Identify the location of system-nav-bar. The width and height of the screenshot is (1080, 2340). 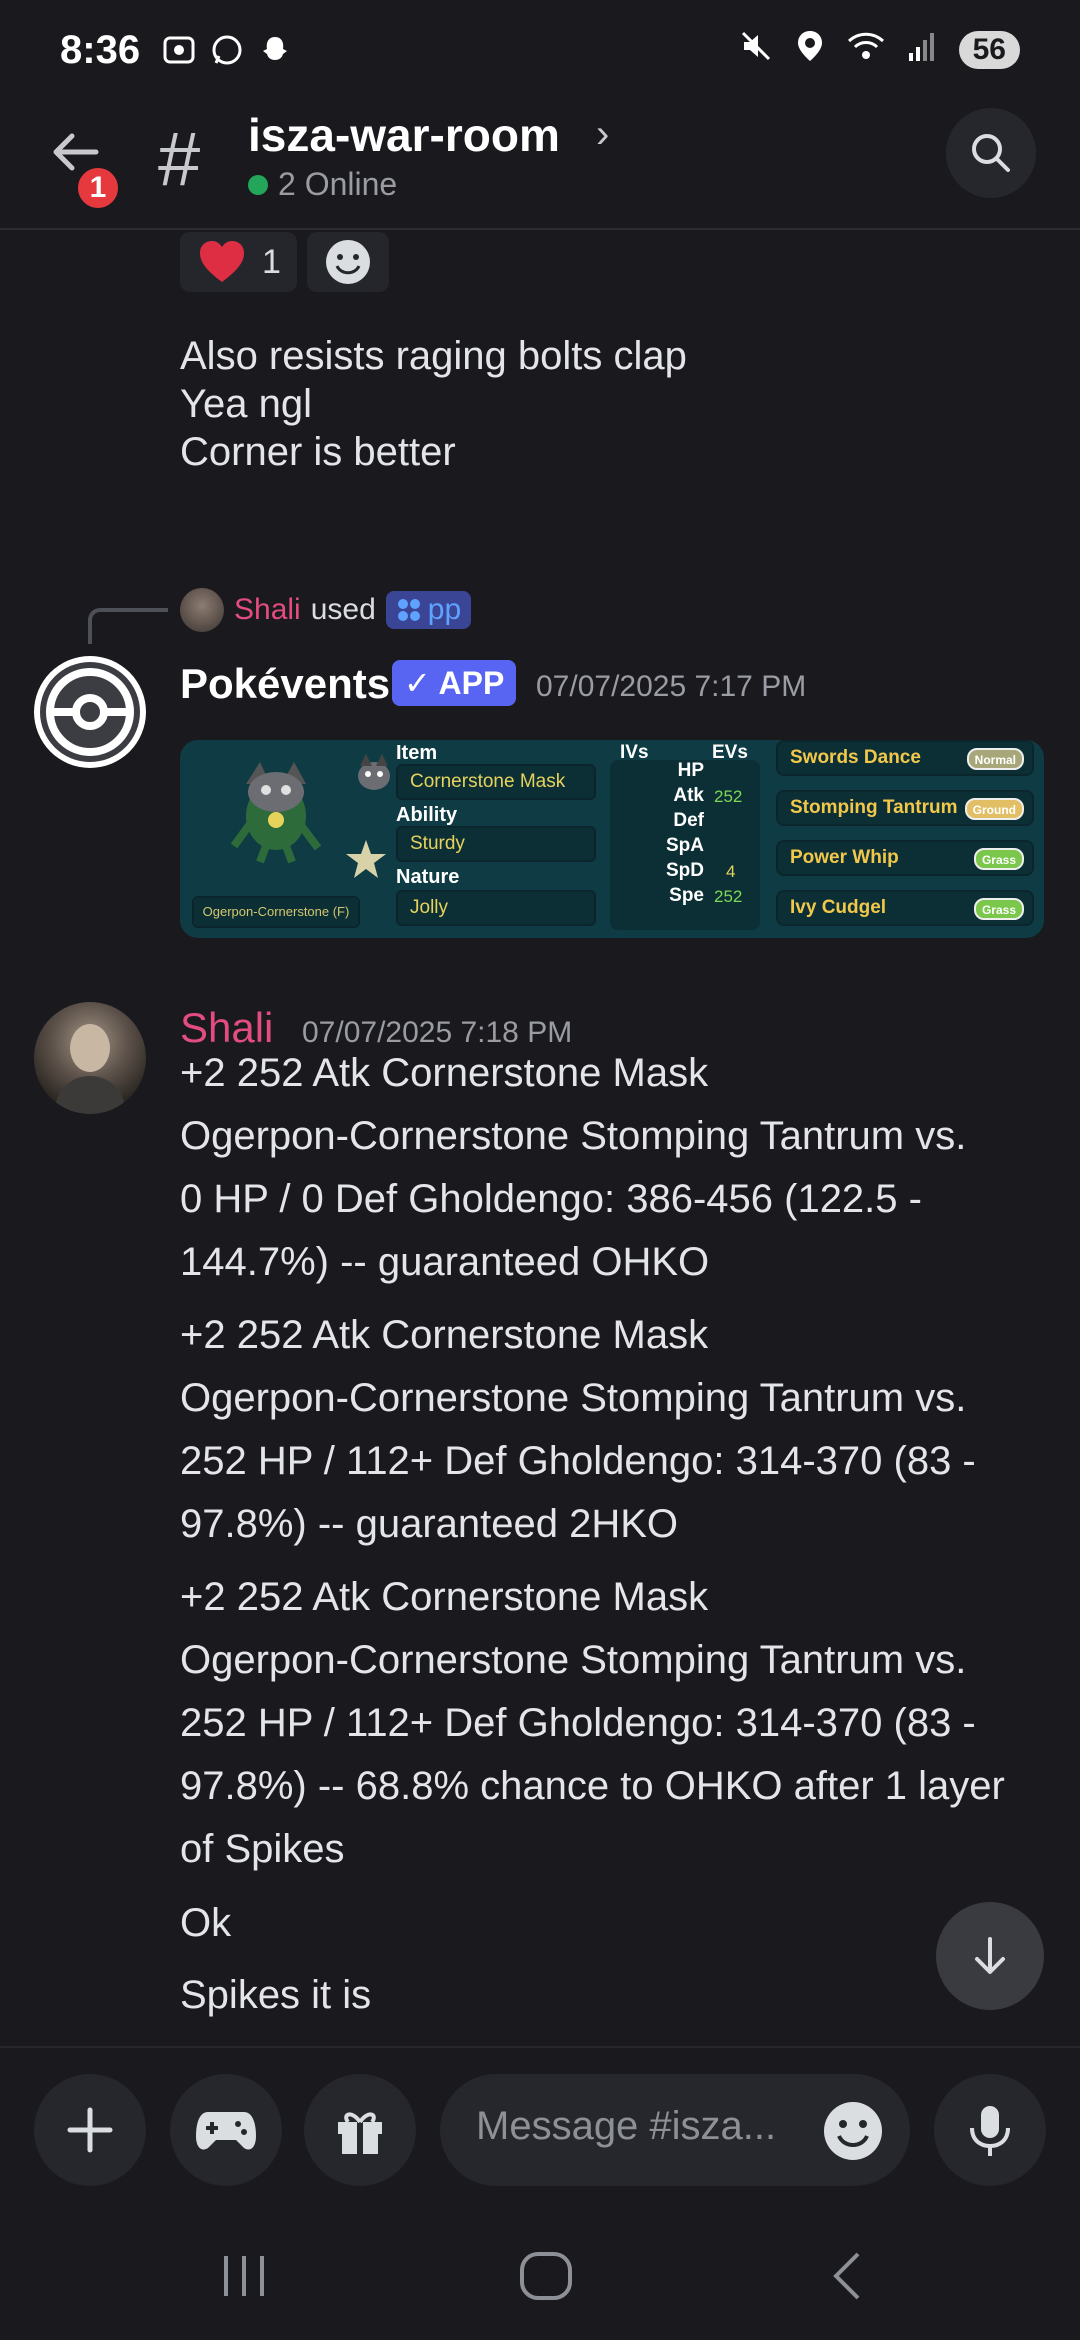
(540, 2273).